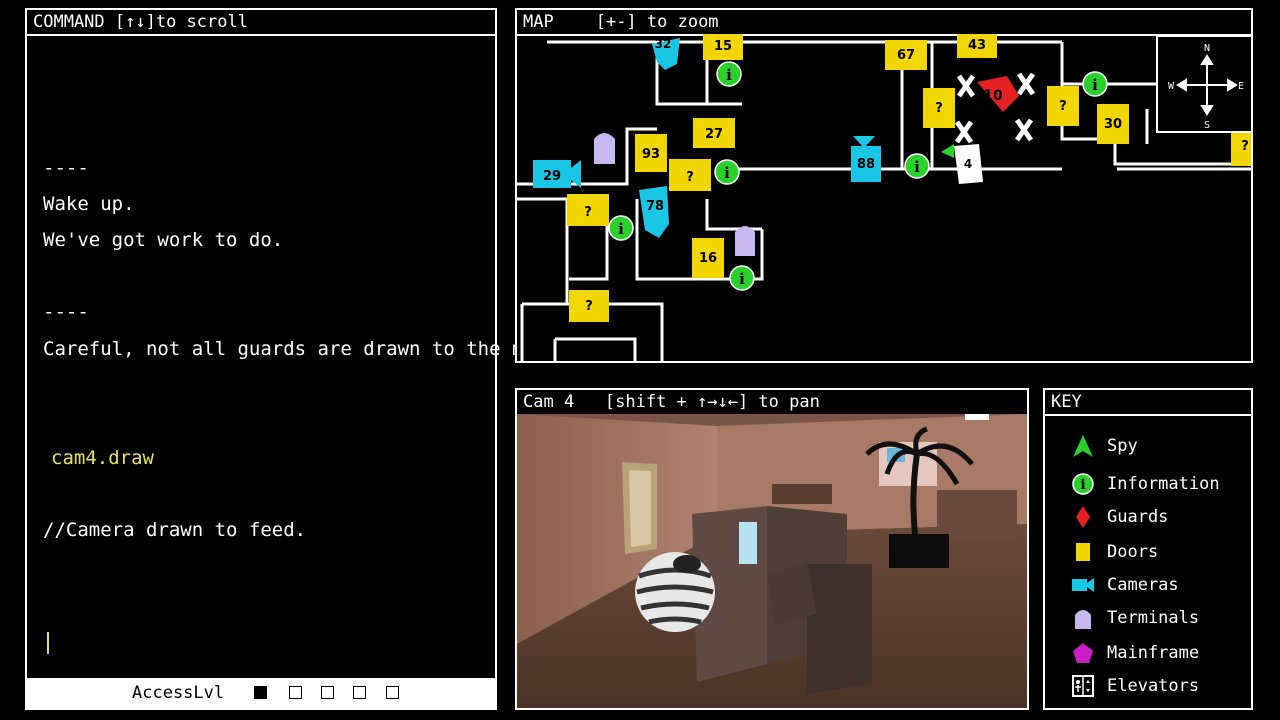 The image size is (1280, 720). Describe the element at coordinates (549, 402) in the screenshot. I see `camera-title: Cam 4` at that location.